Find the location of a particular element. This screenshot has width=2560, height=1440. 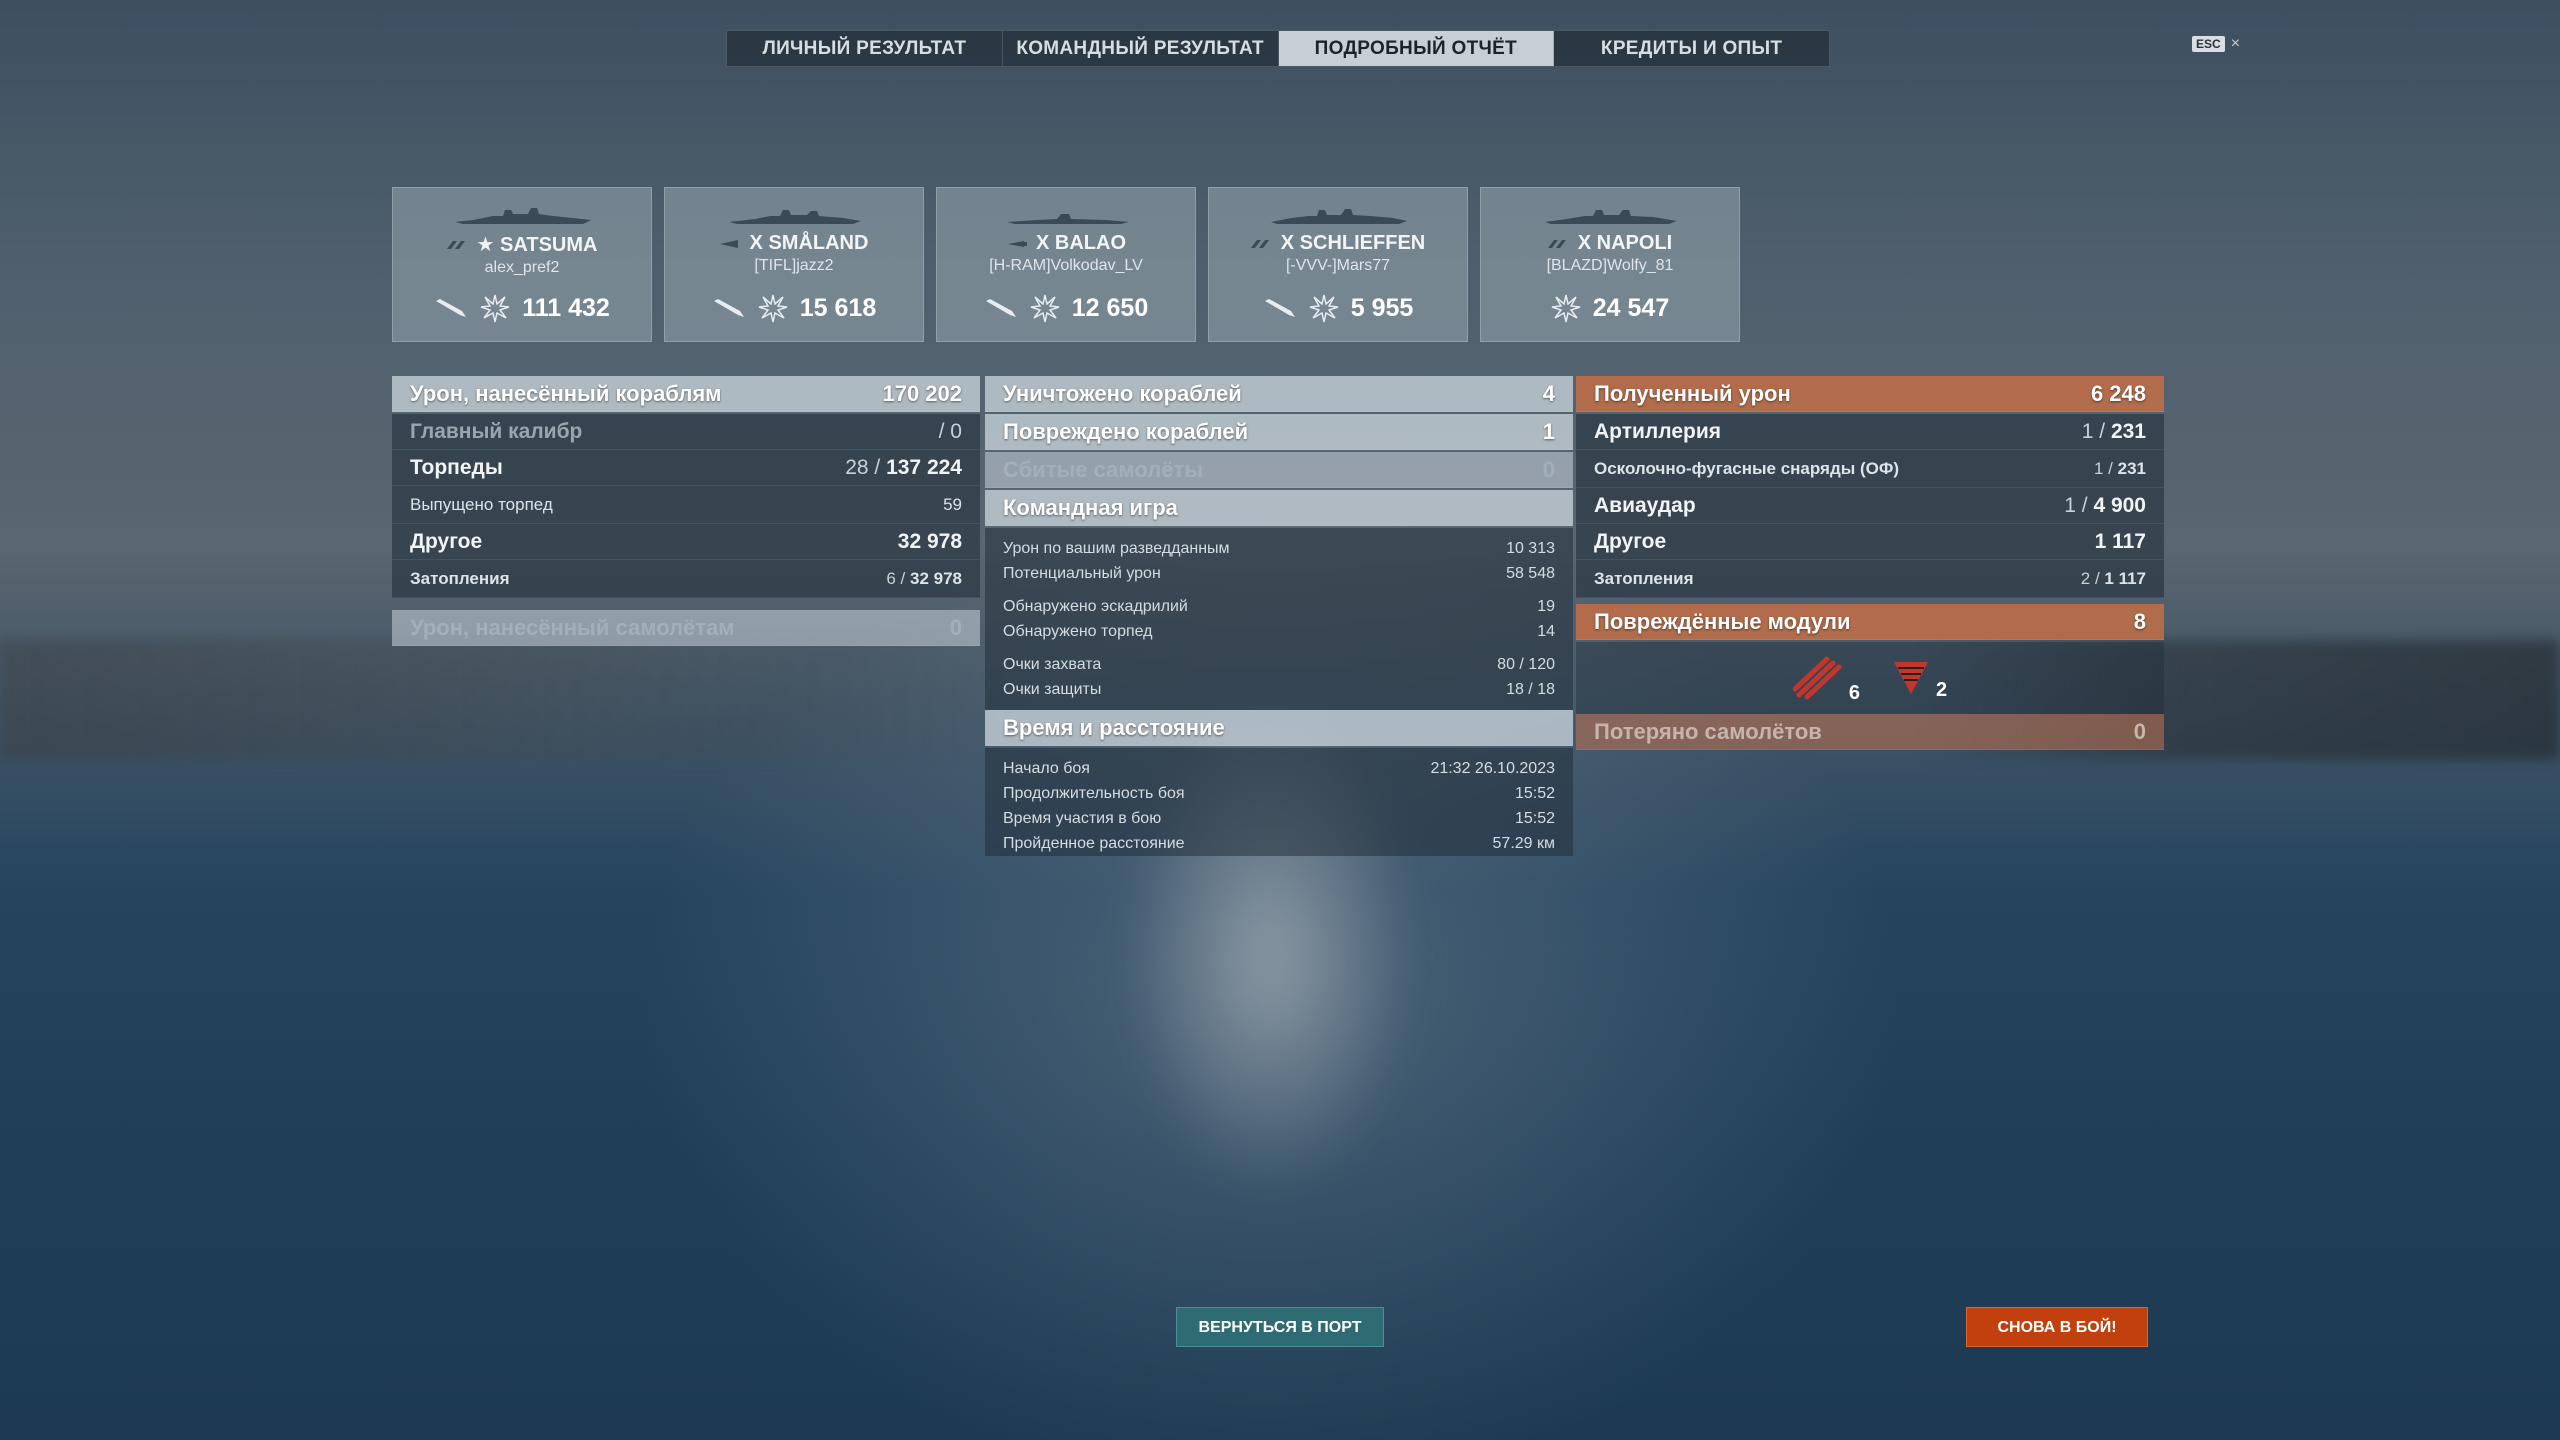

module-steering: 2 is located at coordinates (1918, 679).